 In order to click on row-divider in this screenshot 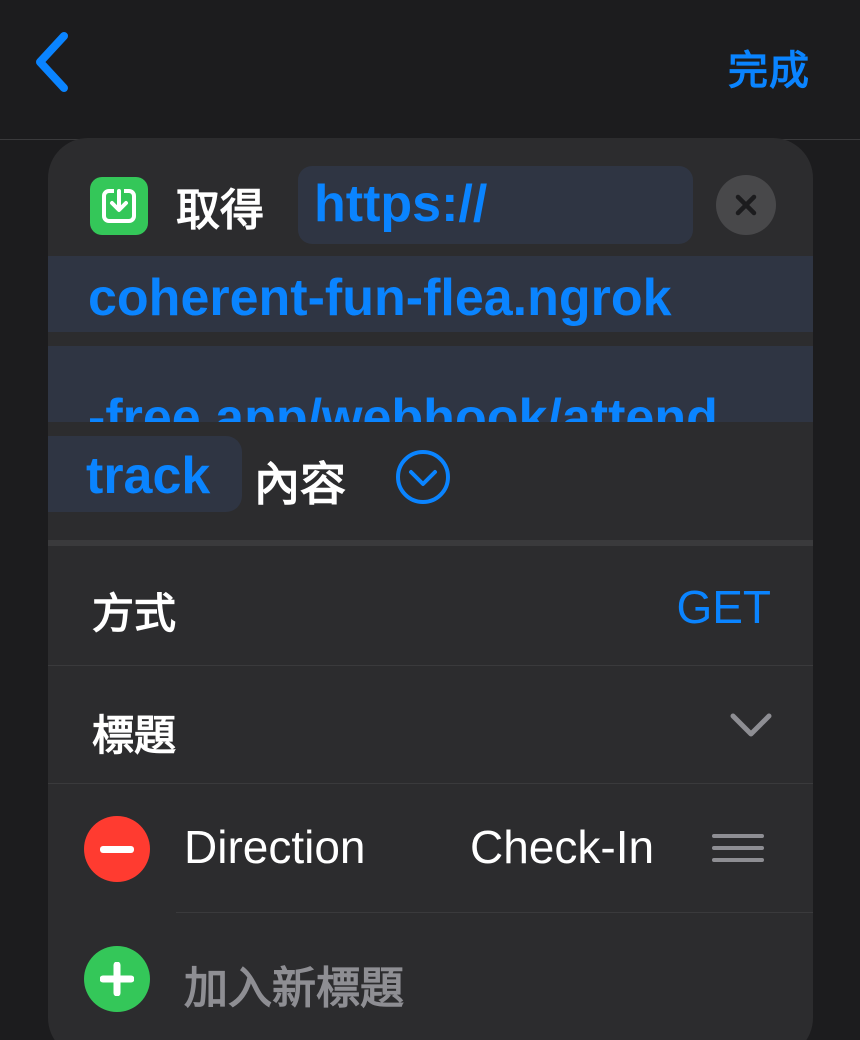, I will do `click(494, 912)`.